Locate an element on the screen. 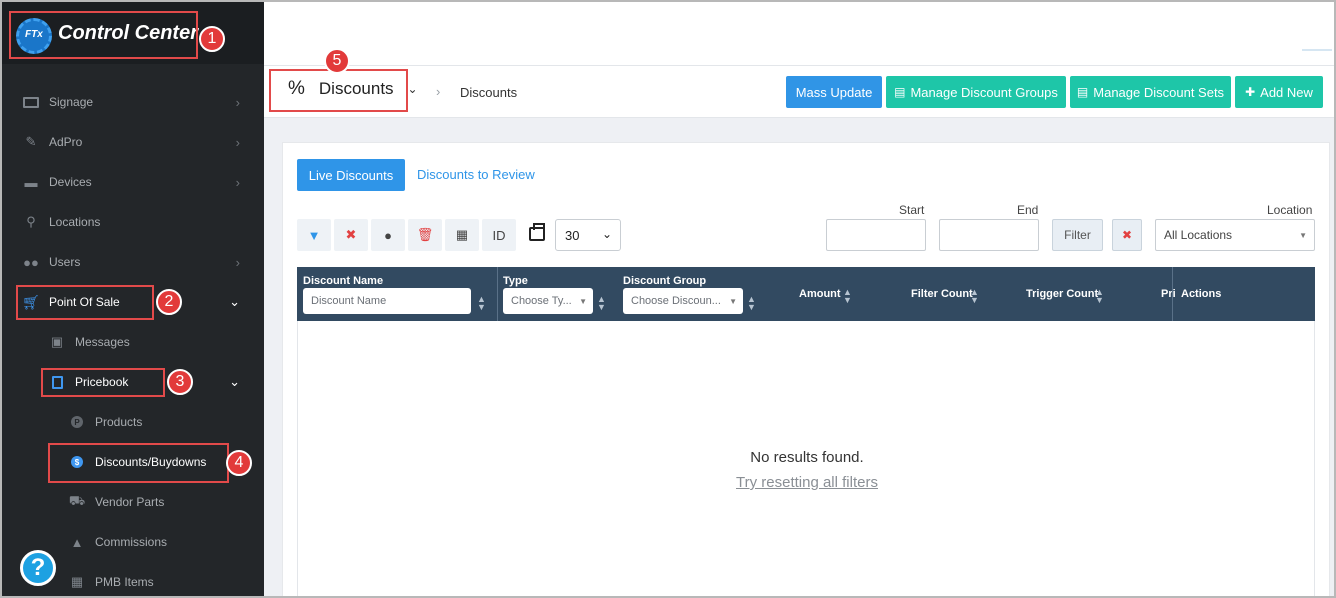 The image size is (1336, 598). logo: FTx Control Center is located at coordinates (133, 33).